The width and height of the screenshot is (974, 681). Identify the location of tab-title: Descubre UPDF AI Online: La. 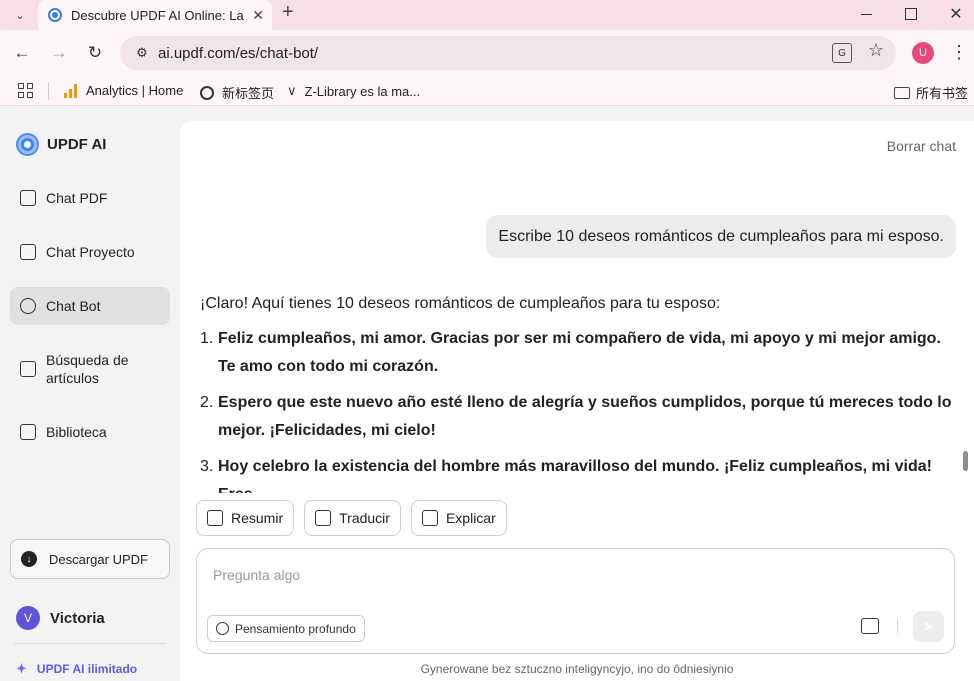
(157, 15).